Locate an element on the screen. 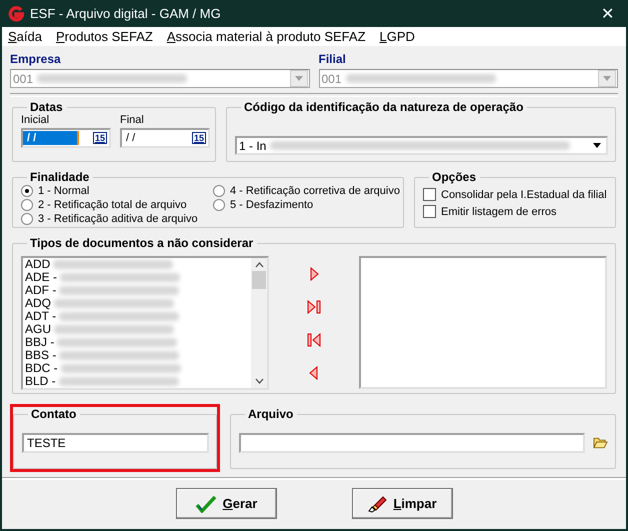 Image resolution: width=628 pixels, height=531 pixels. radio-option: 3 - Retificação aditiva de arquivo is located at coordinates (117, 219).